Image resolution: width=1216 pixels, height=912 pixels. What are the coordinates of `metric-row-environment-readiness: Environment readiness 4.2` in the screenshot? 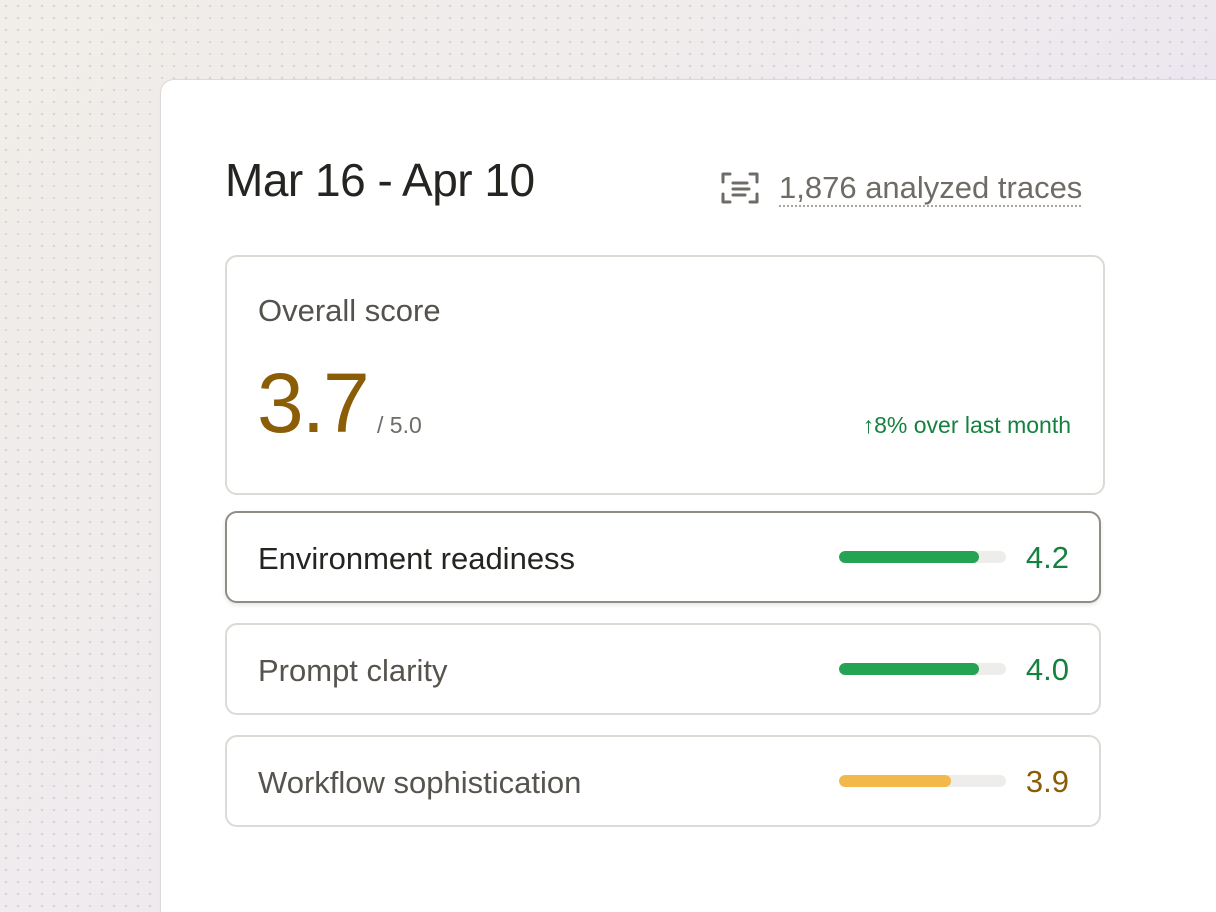 It's located at (663, 557).